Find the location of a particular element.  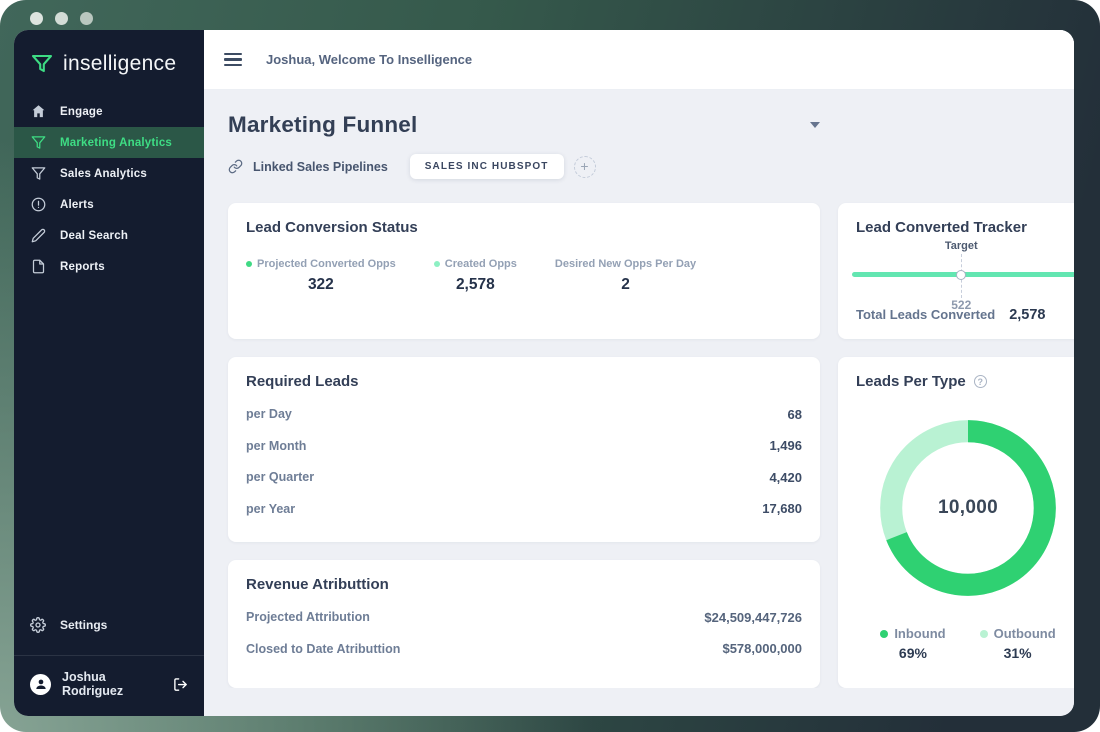

card-title: Lead Conversion Status is located at coordinates (332, 227).